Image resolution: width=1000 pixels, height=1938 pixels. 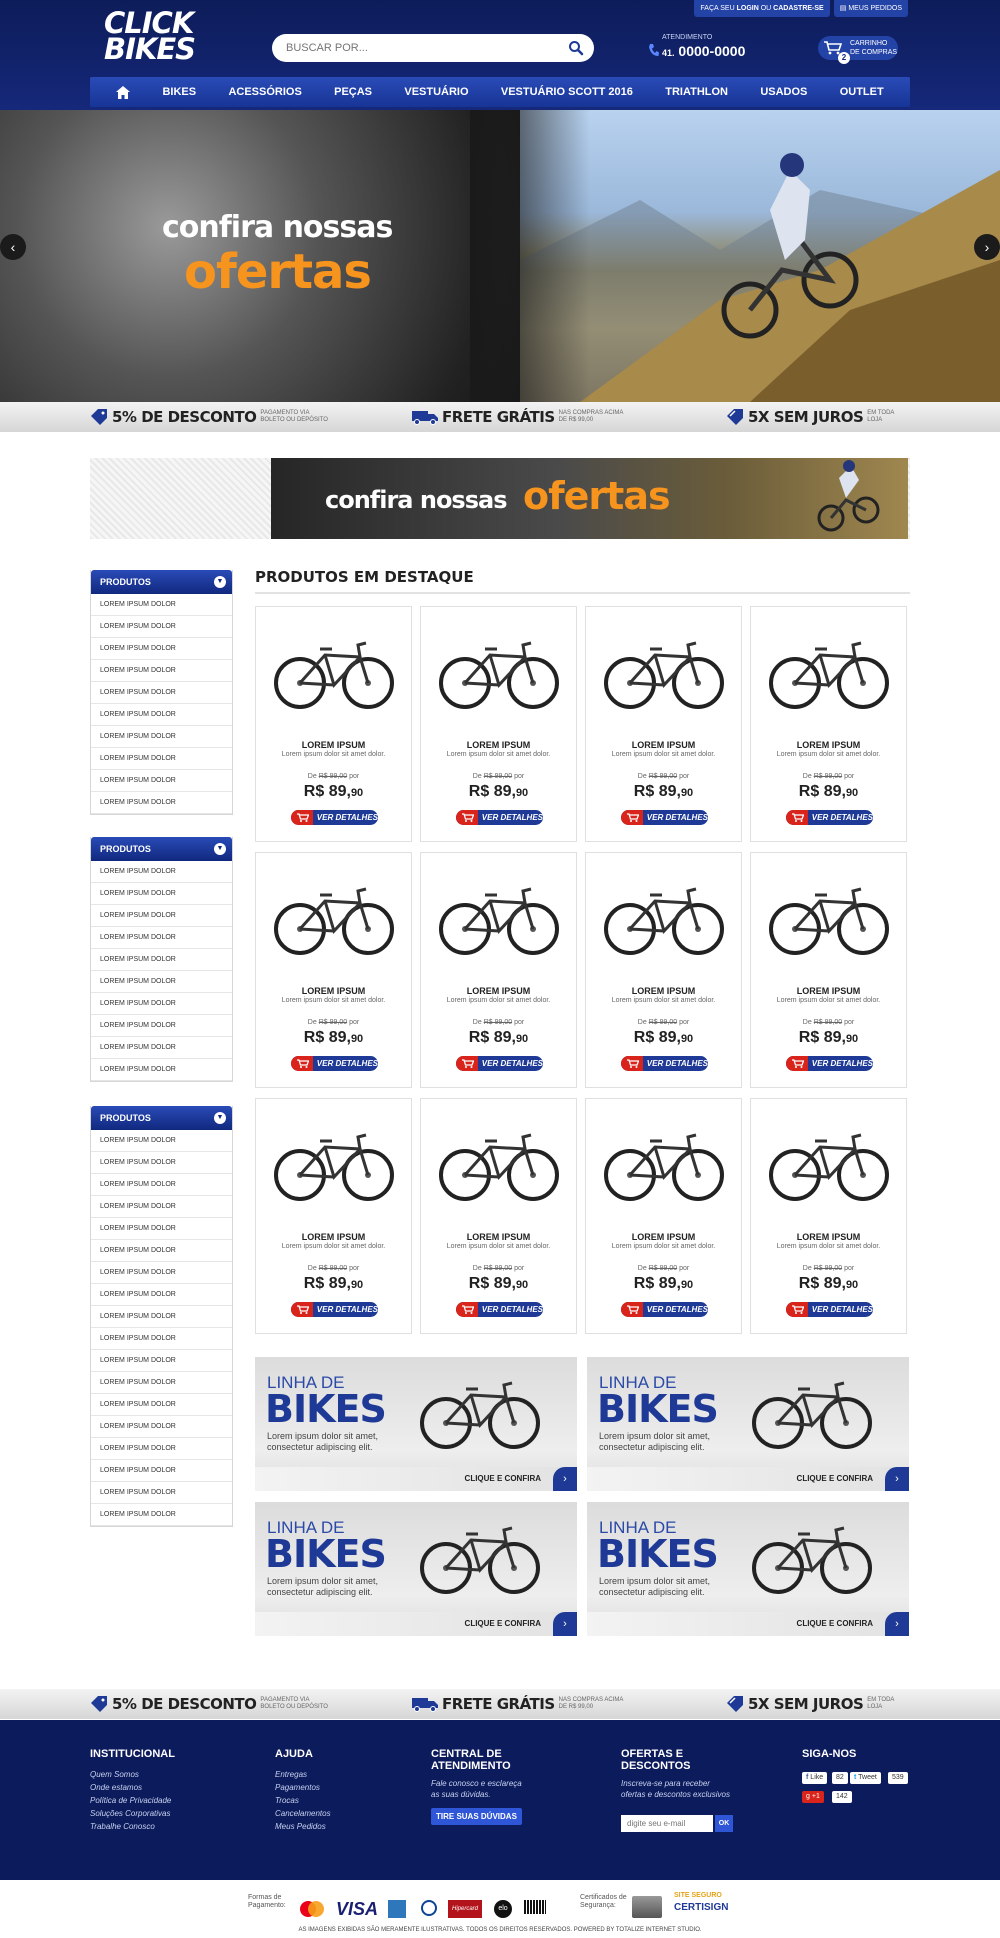 What do you see at coordinates (567, 92) in the screenshot?
I see `nav-item-vestuario-scott: VESTUÁRIO SCOTT 2016` at bounding box center [567, 92].